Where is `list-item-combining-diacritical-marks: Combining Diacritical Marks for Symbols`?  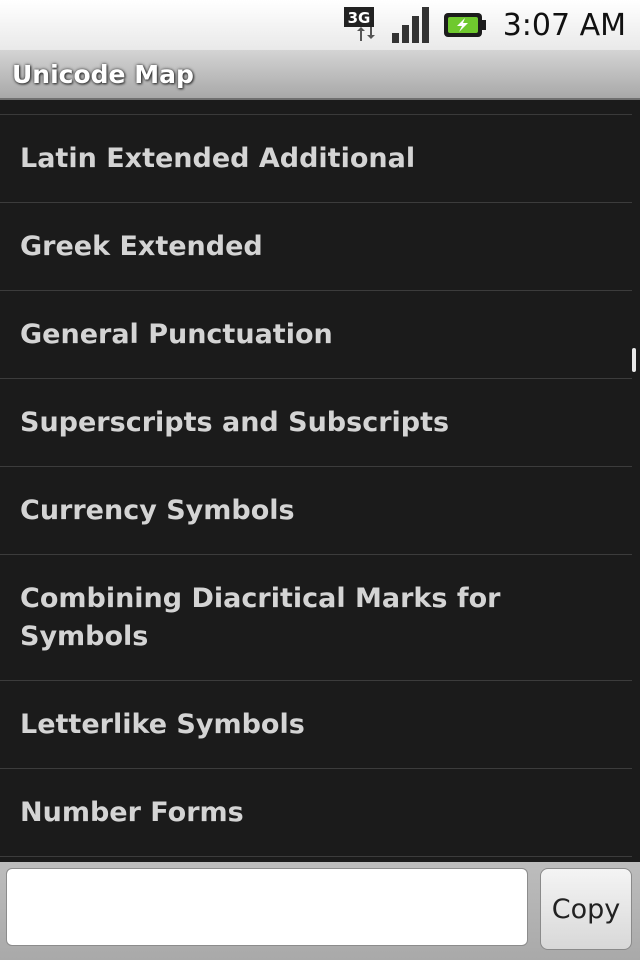
list-item-combining-diacritical-marks: Combining Diacritical Marks for Symbols is located at coordinates (316, 618).